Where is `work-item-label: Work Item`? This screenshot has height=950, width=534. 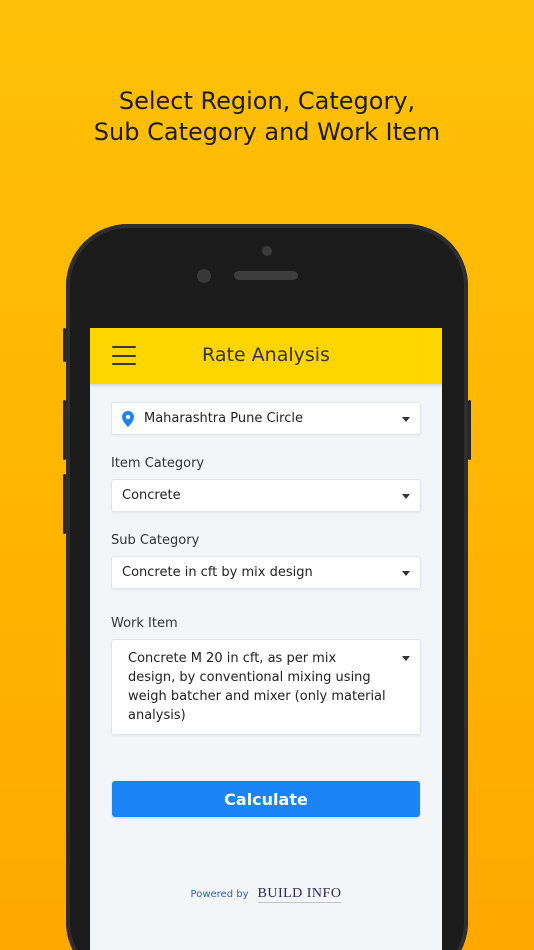 work-item-label: Work Item is located at coordinates (144, 623).